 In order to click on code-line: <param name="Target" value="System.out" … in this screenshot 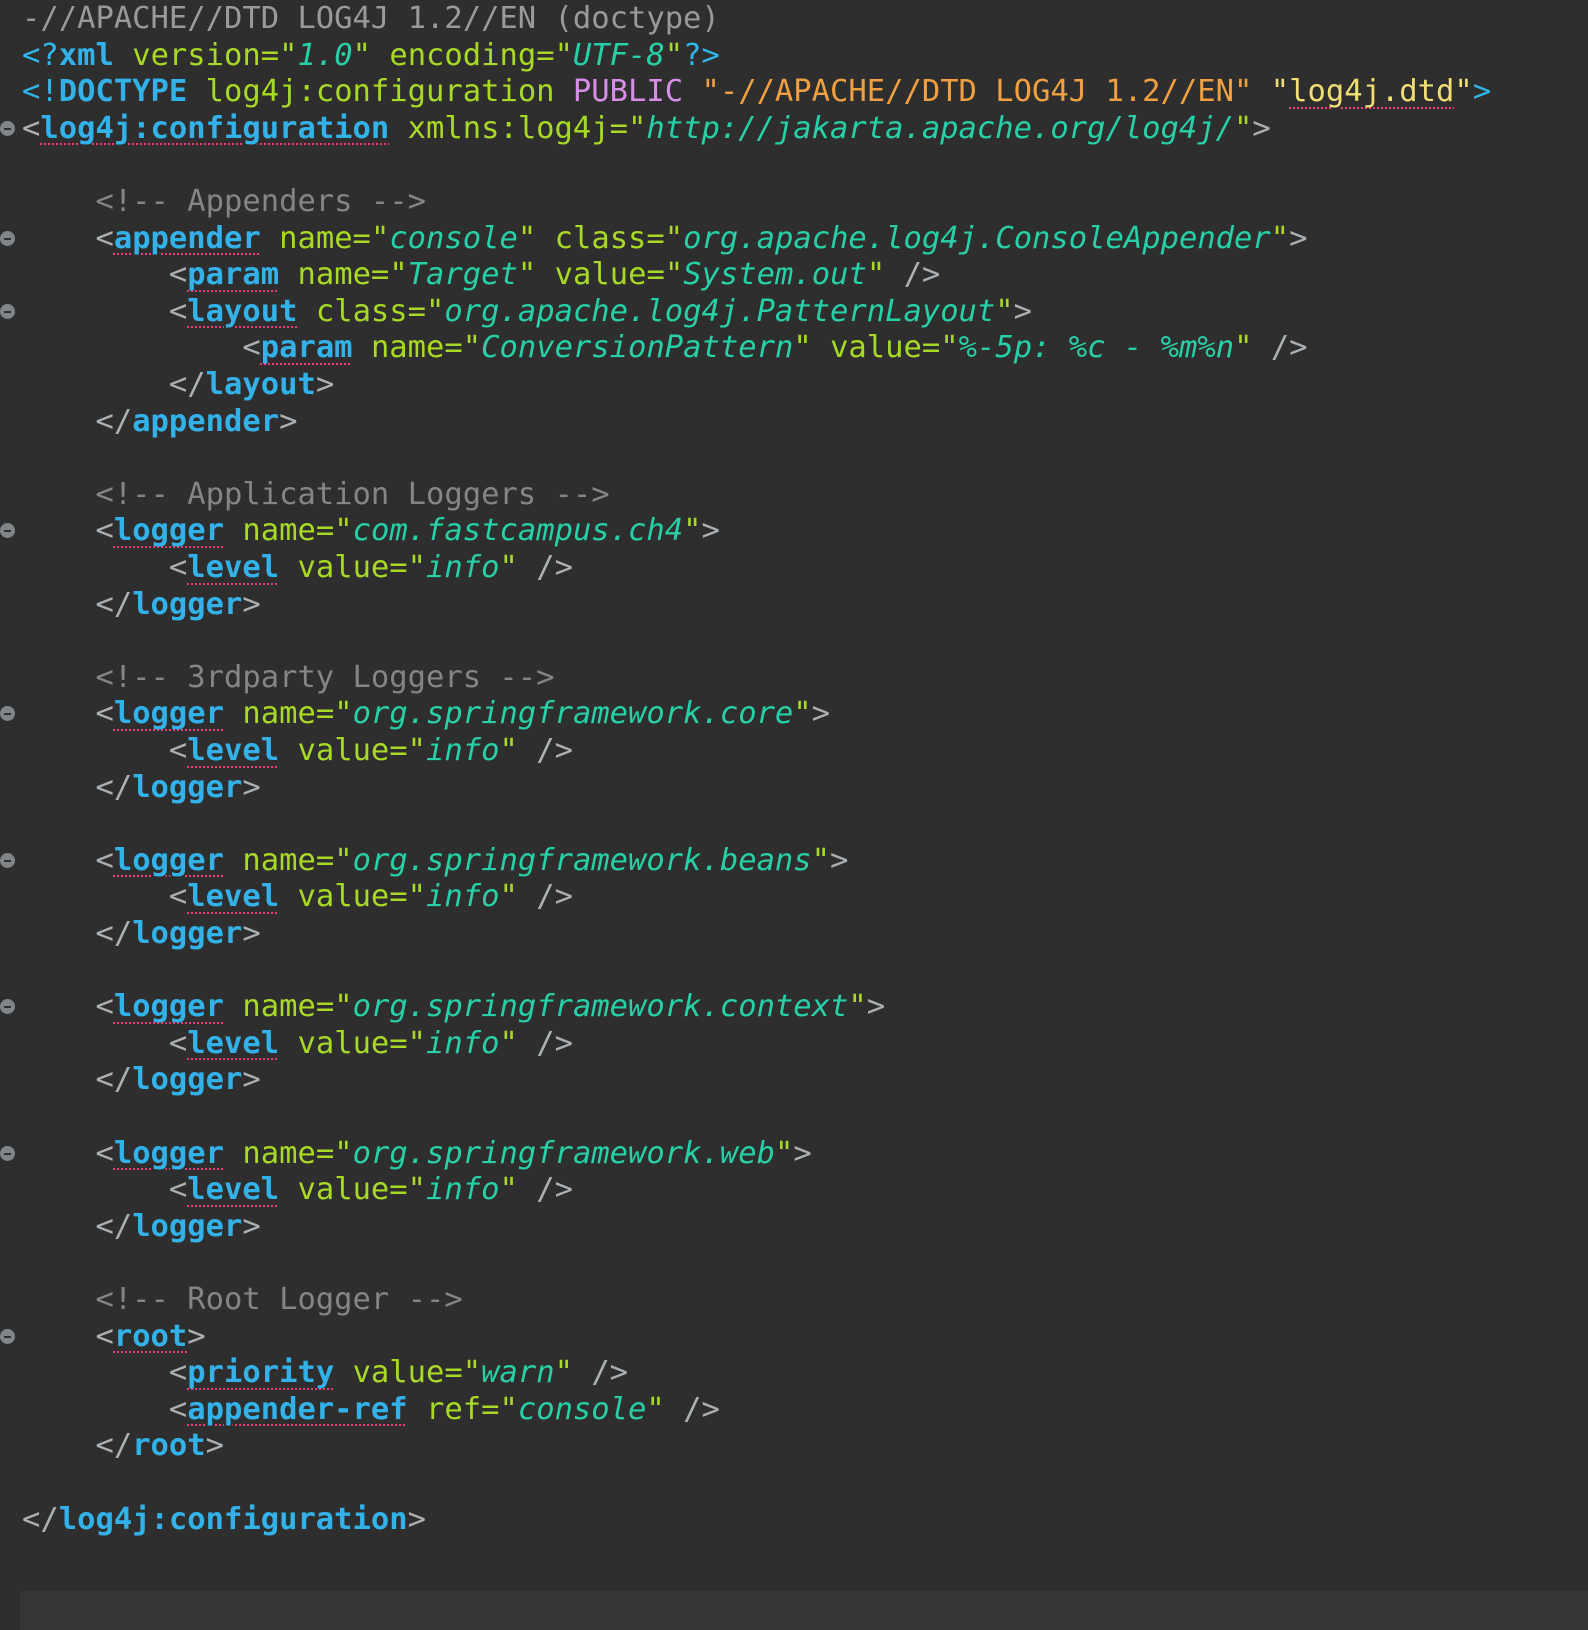, I will do `click(481, 275)`.